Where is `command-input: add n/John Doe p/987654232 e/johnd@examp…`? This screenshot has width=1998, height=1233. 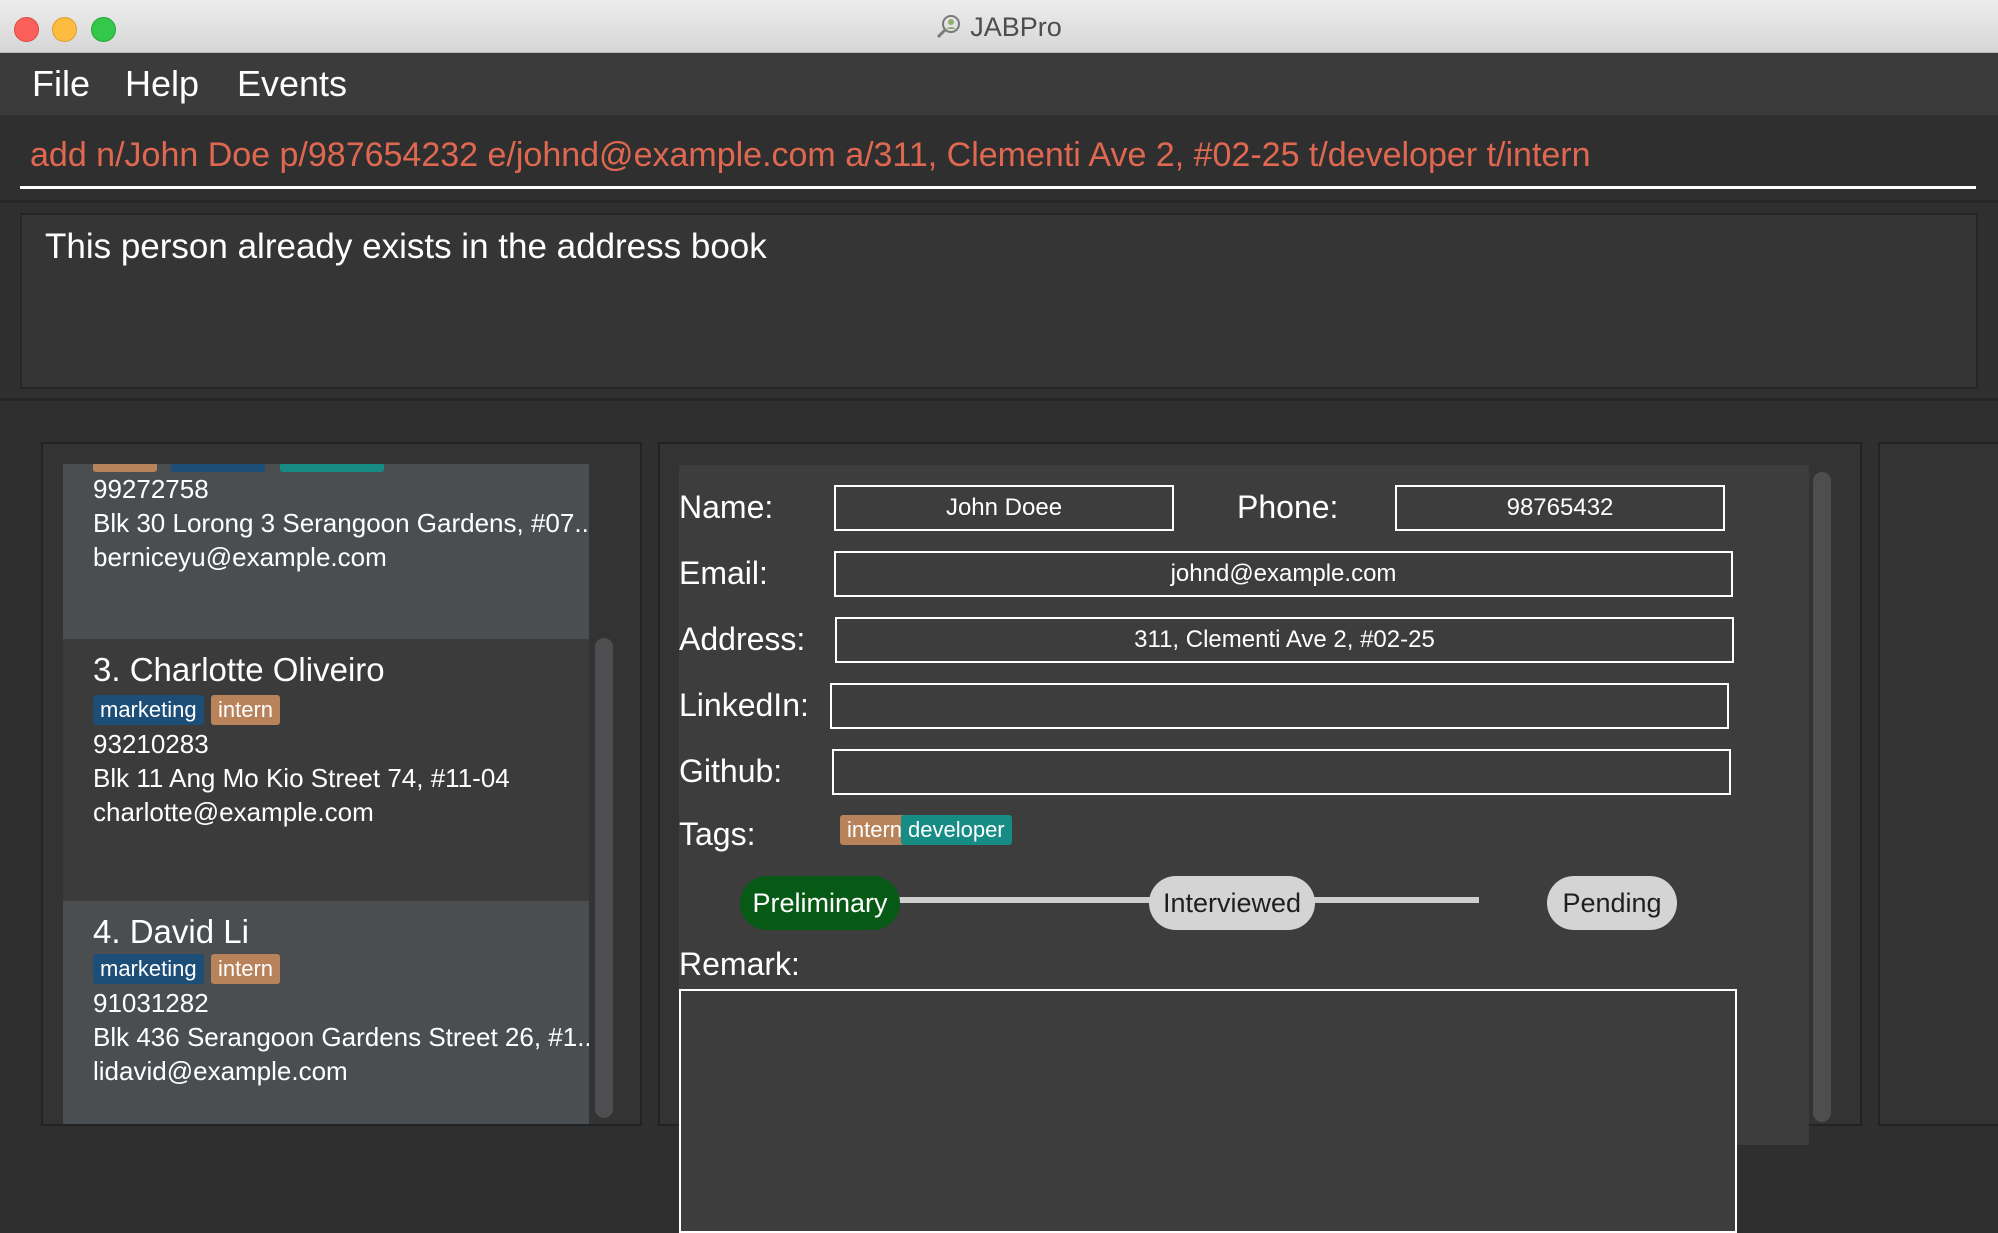 command-input: add n/John Doe p/987654232 e/johnd@examp… is located at coordinates (998, 154).